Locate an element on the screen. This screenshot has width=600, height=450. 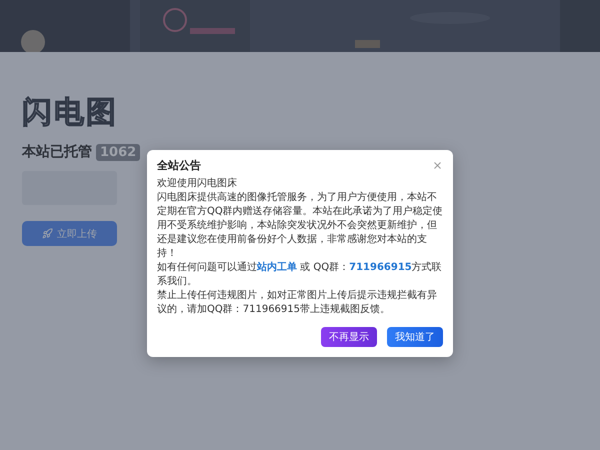
notice-link: 711966915 is located at coordinates (380, 267).